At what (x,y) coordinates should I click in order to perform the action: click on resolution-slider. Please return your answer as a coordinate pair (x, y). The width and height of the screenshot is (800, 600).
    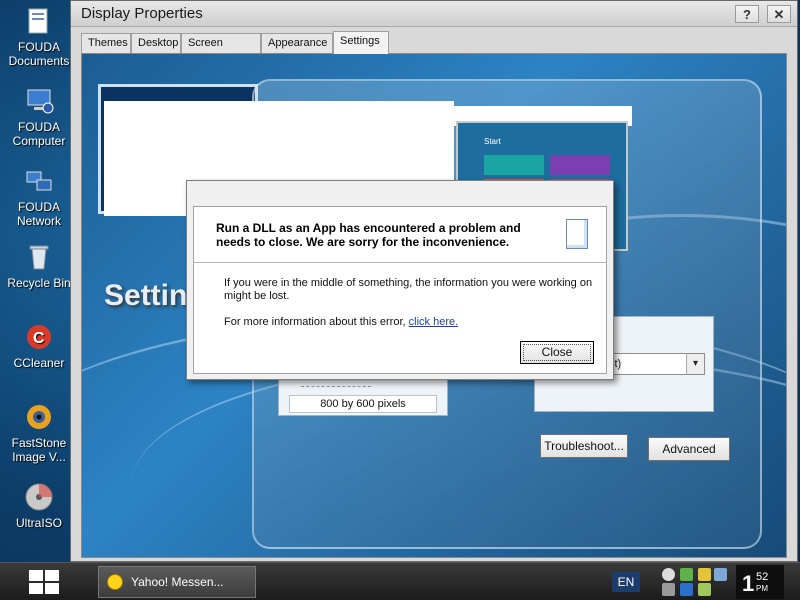
    Looking at the image, I should click on (336, 383).